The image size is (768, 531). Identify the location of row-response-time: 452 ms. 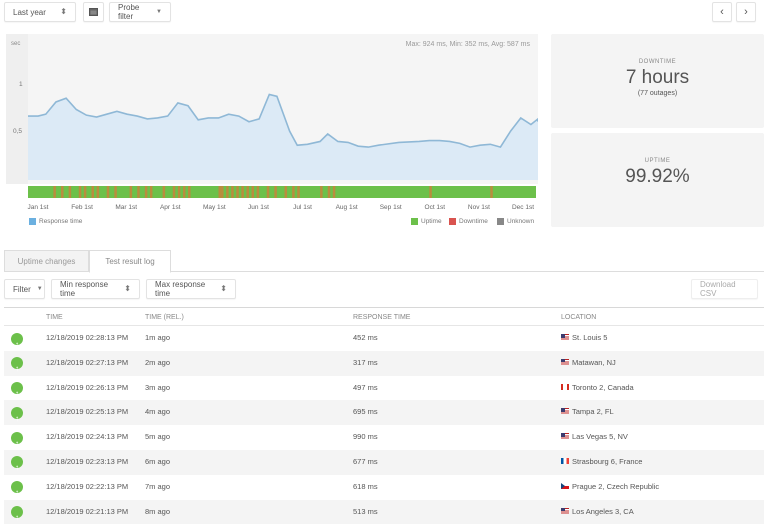
(365, 337).